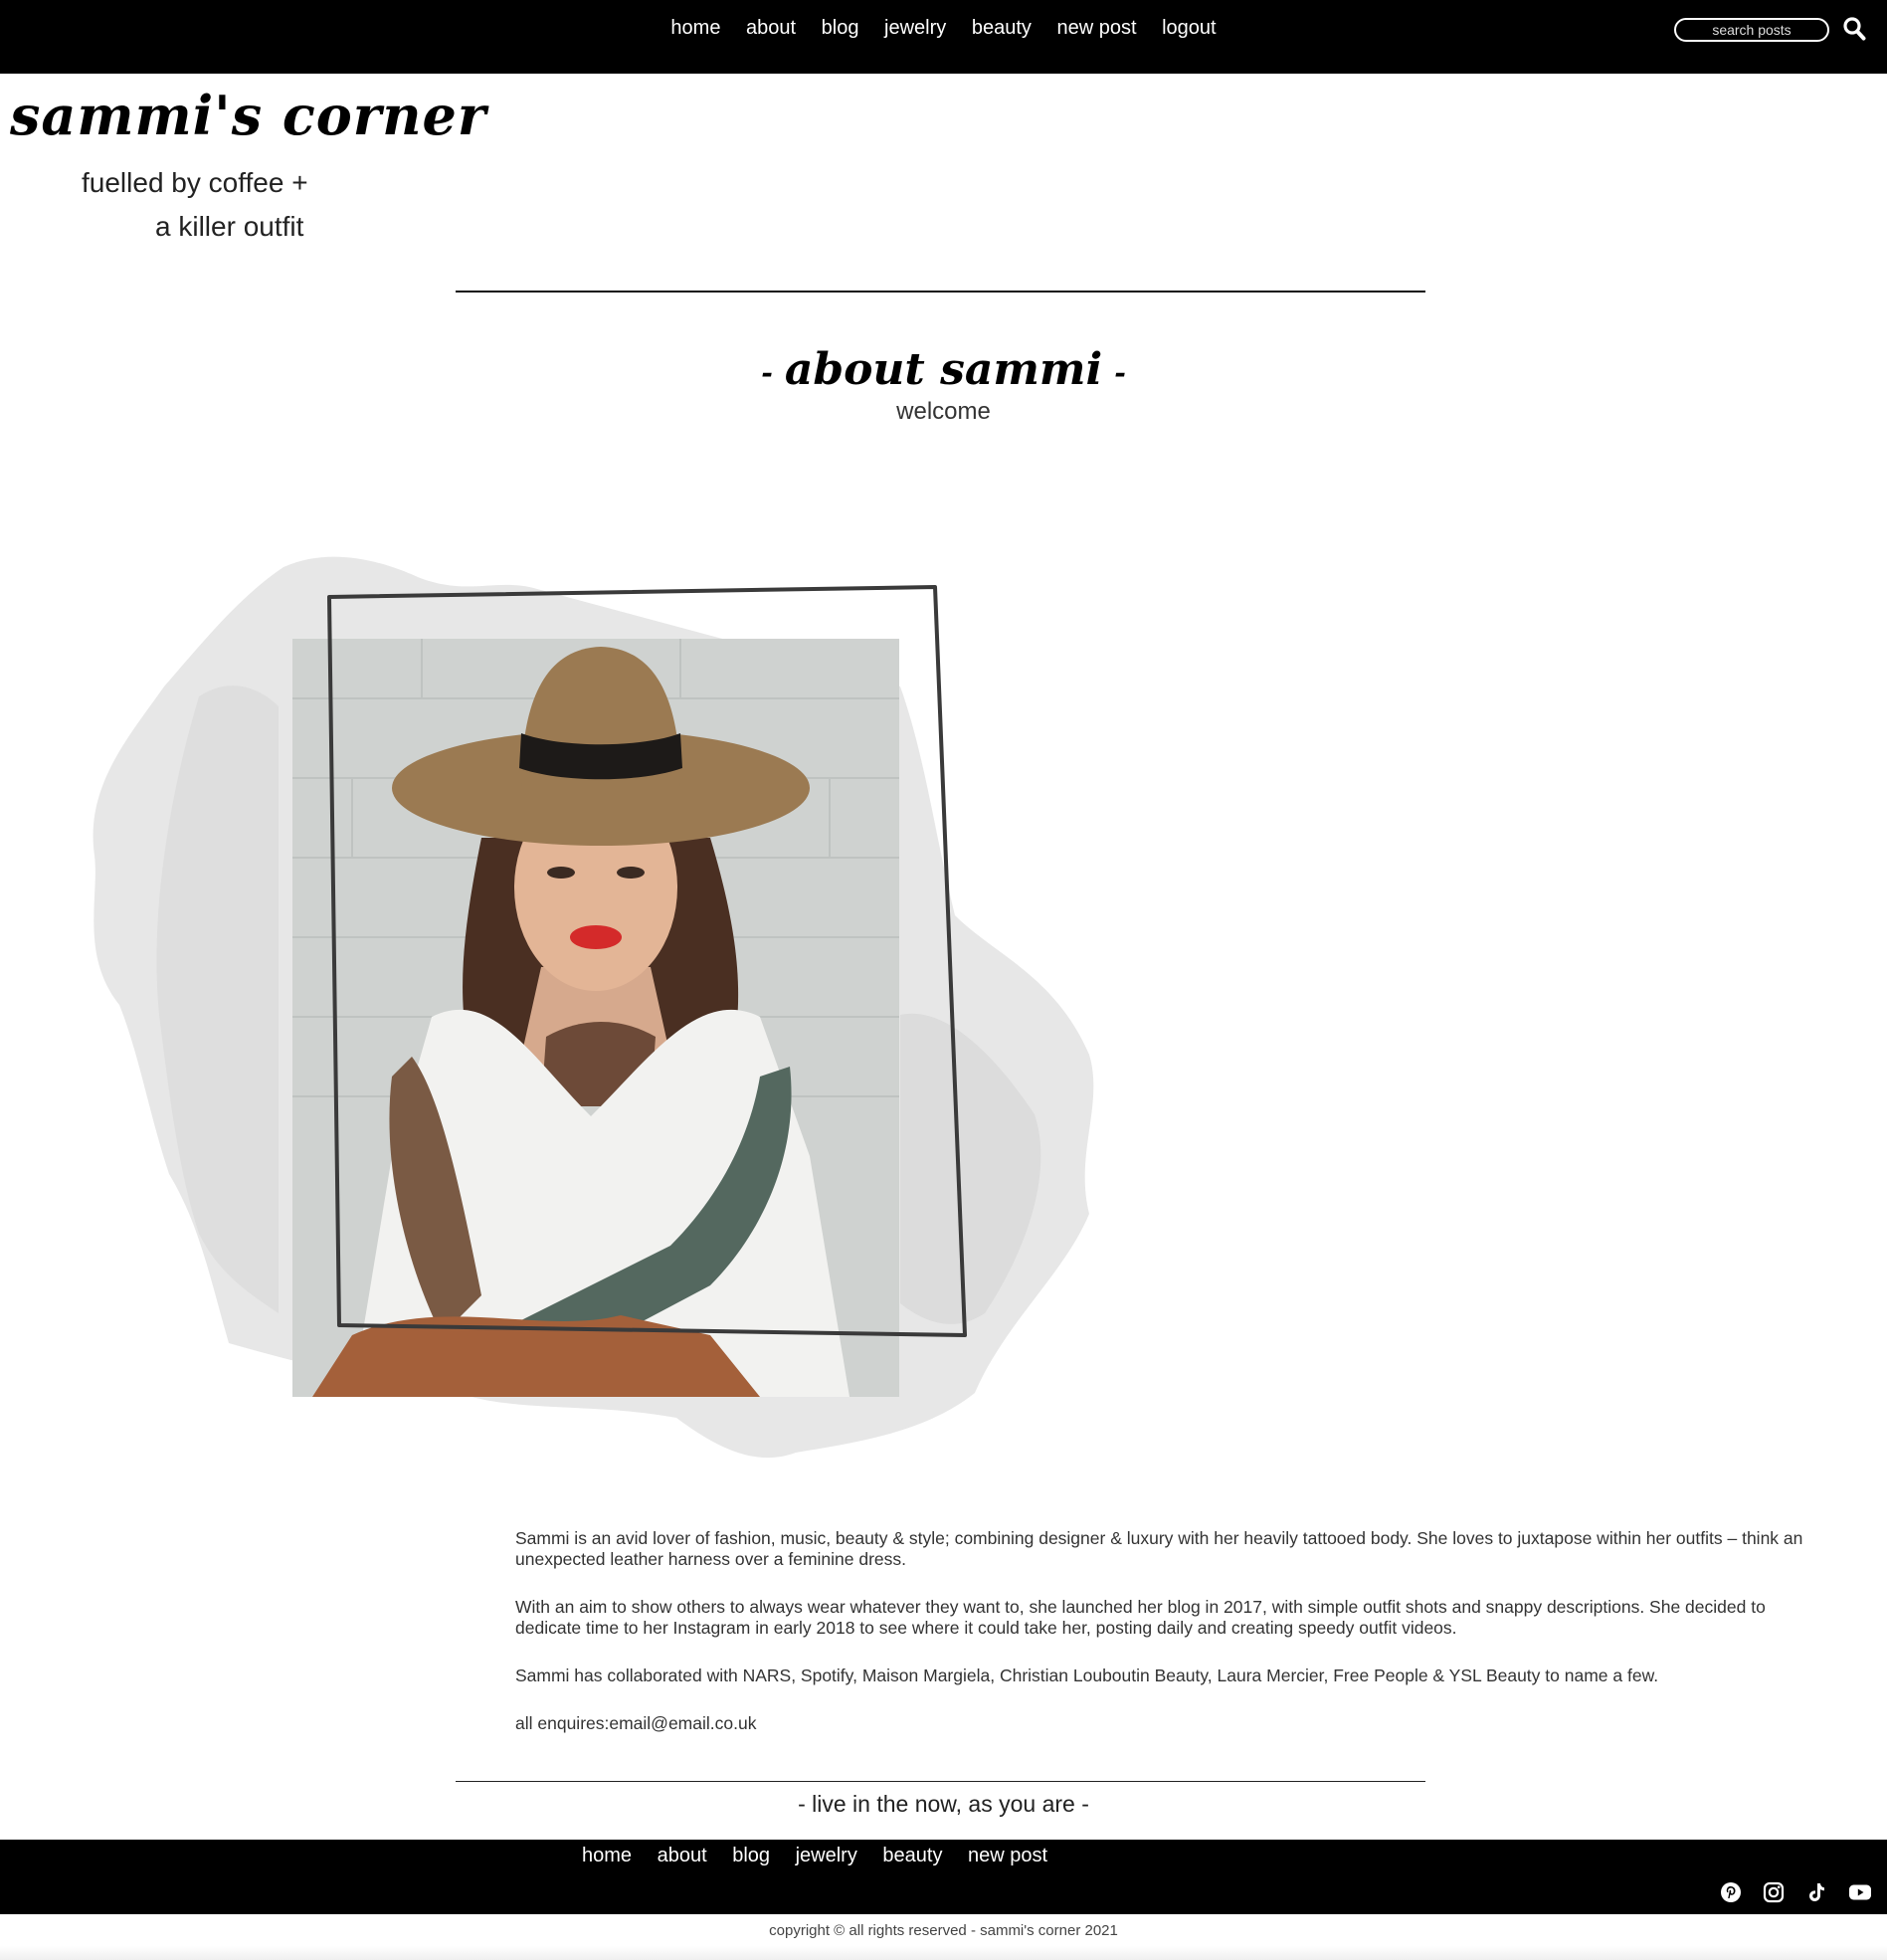 Image resolution: width=1887 pixels, height=1960 pixels. What do you see at coordinates (943, 1804) in the screenshot?
I see `motto: - live in the now, as you are -` at bounding box center [943, 1804].